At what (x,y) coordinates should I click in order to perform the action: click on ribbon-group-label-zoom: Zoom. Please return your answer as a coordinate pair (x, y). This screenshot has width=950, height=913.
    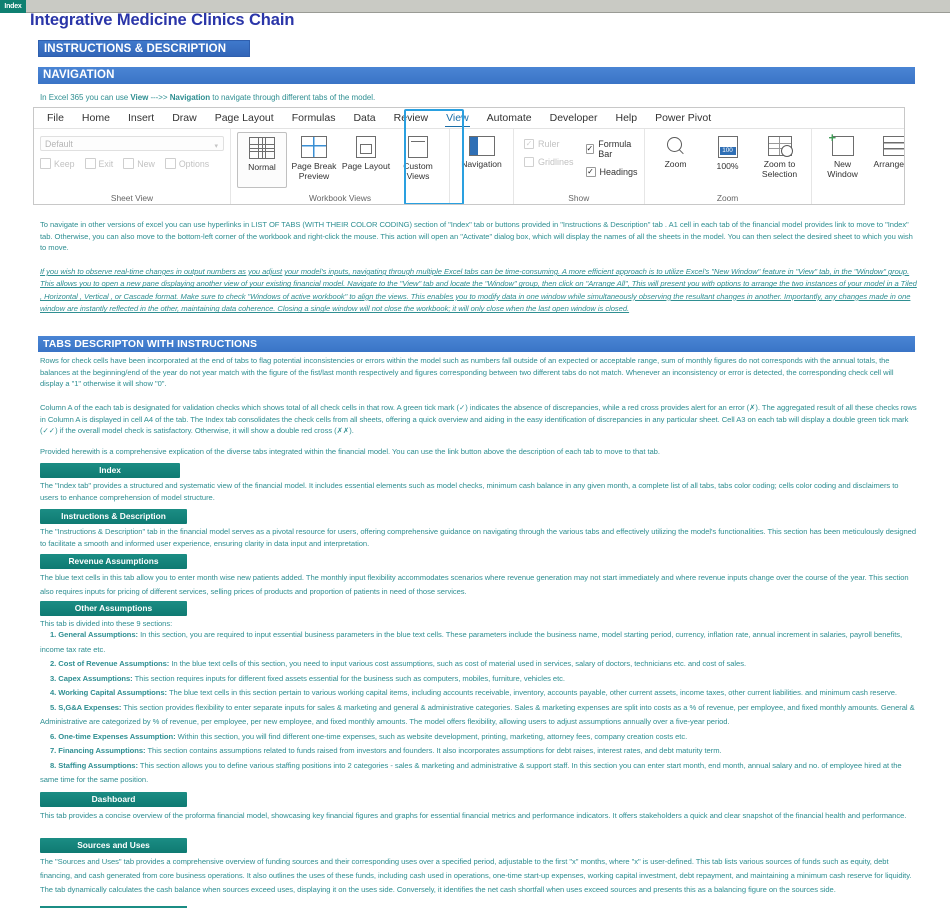
    Looking at the image, I should click on (727, 198).